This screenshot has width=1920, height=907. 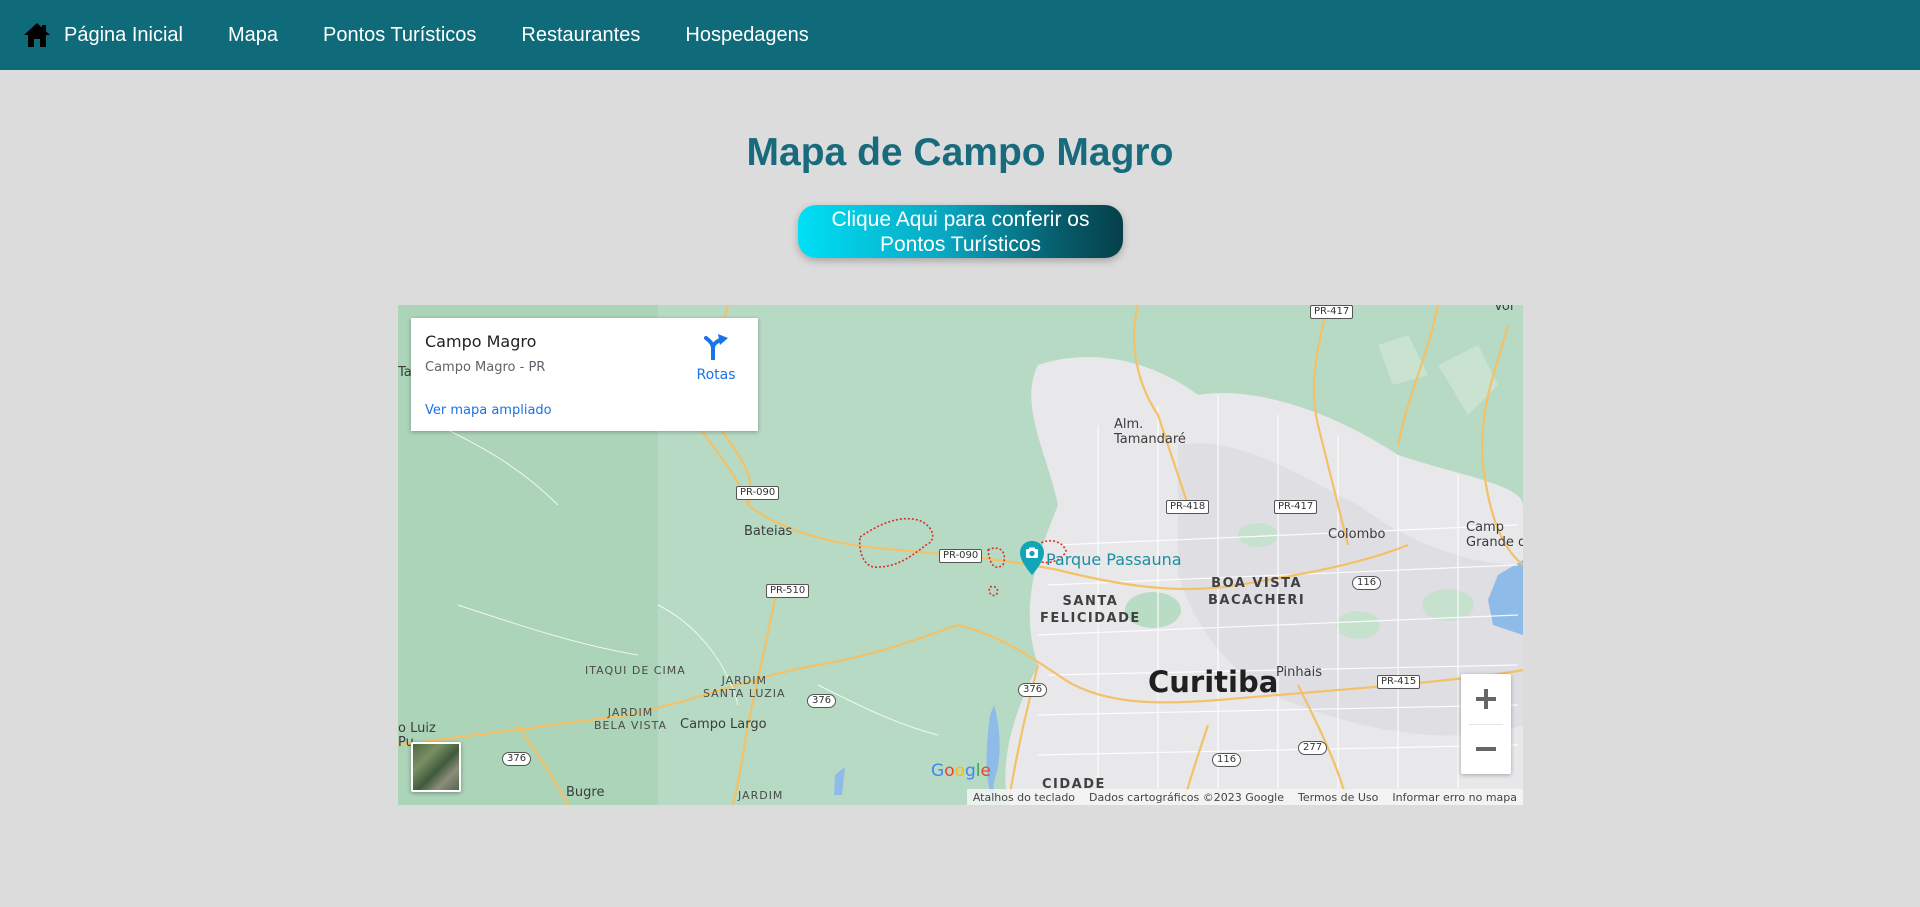 What do you see at coordinates (1399, 682) in the screenshot?
I see `road-shield: PR-415` at bounding box center [1399, 682].